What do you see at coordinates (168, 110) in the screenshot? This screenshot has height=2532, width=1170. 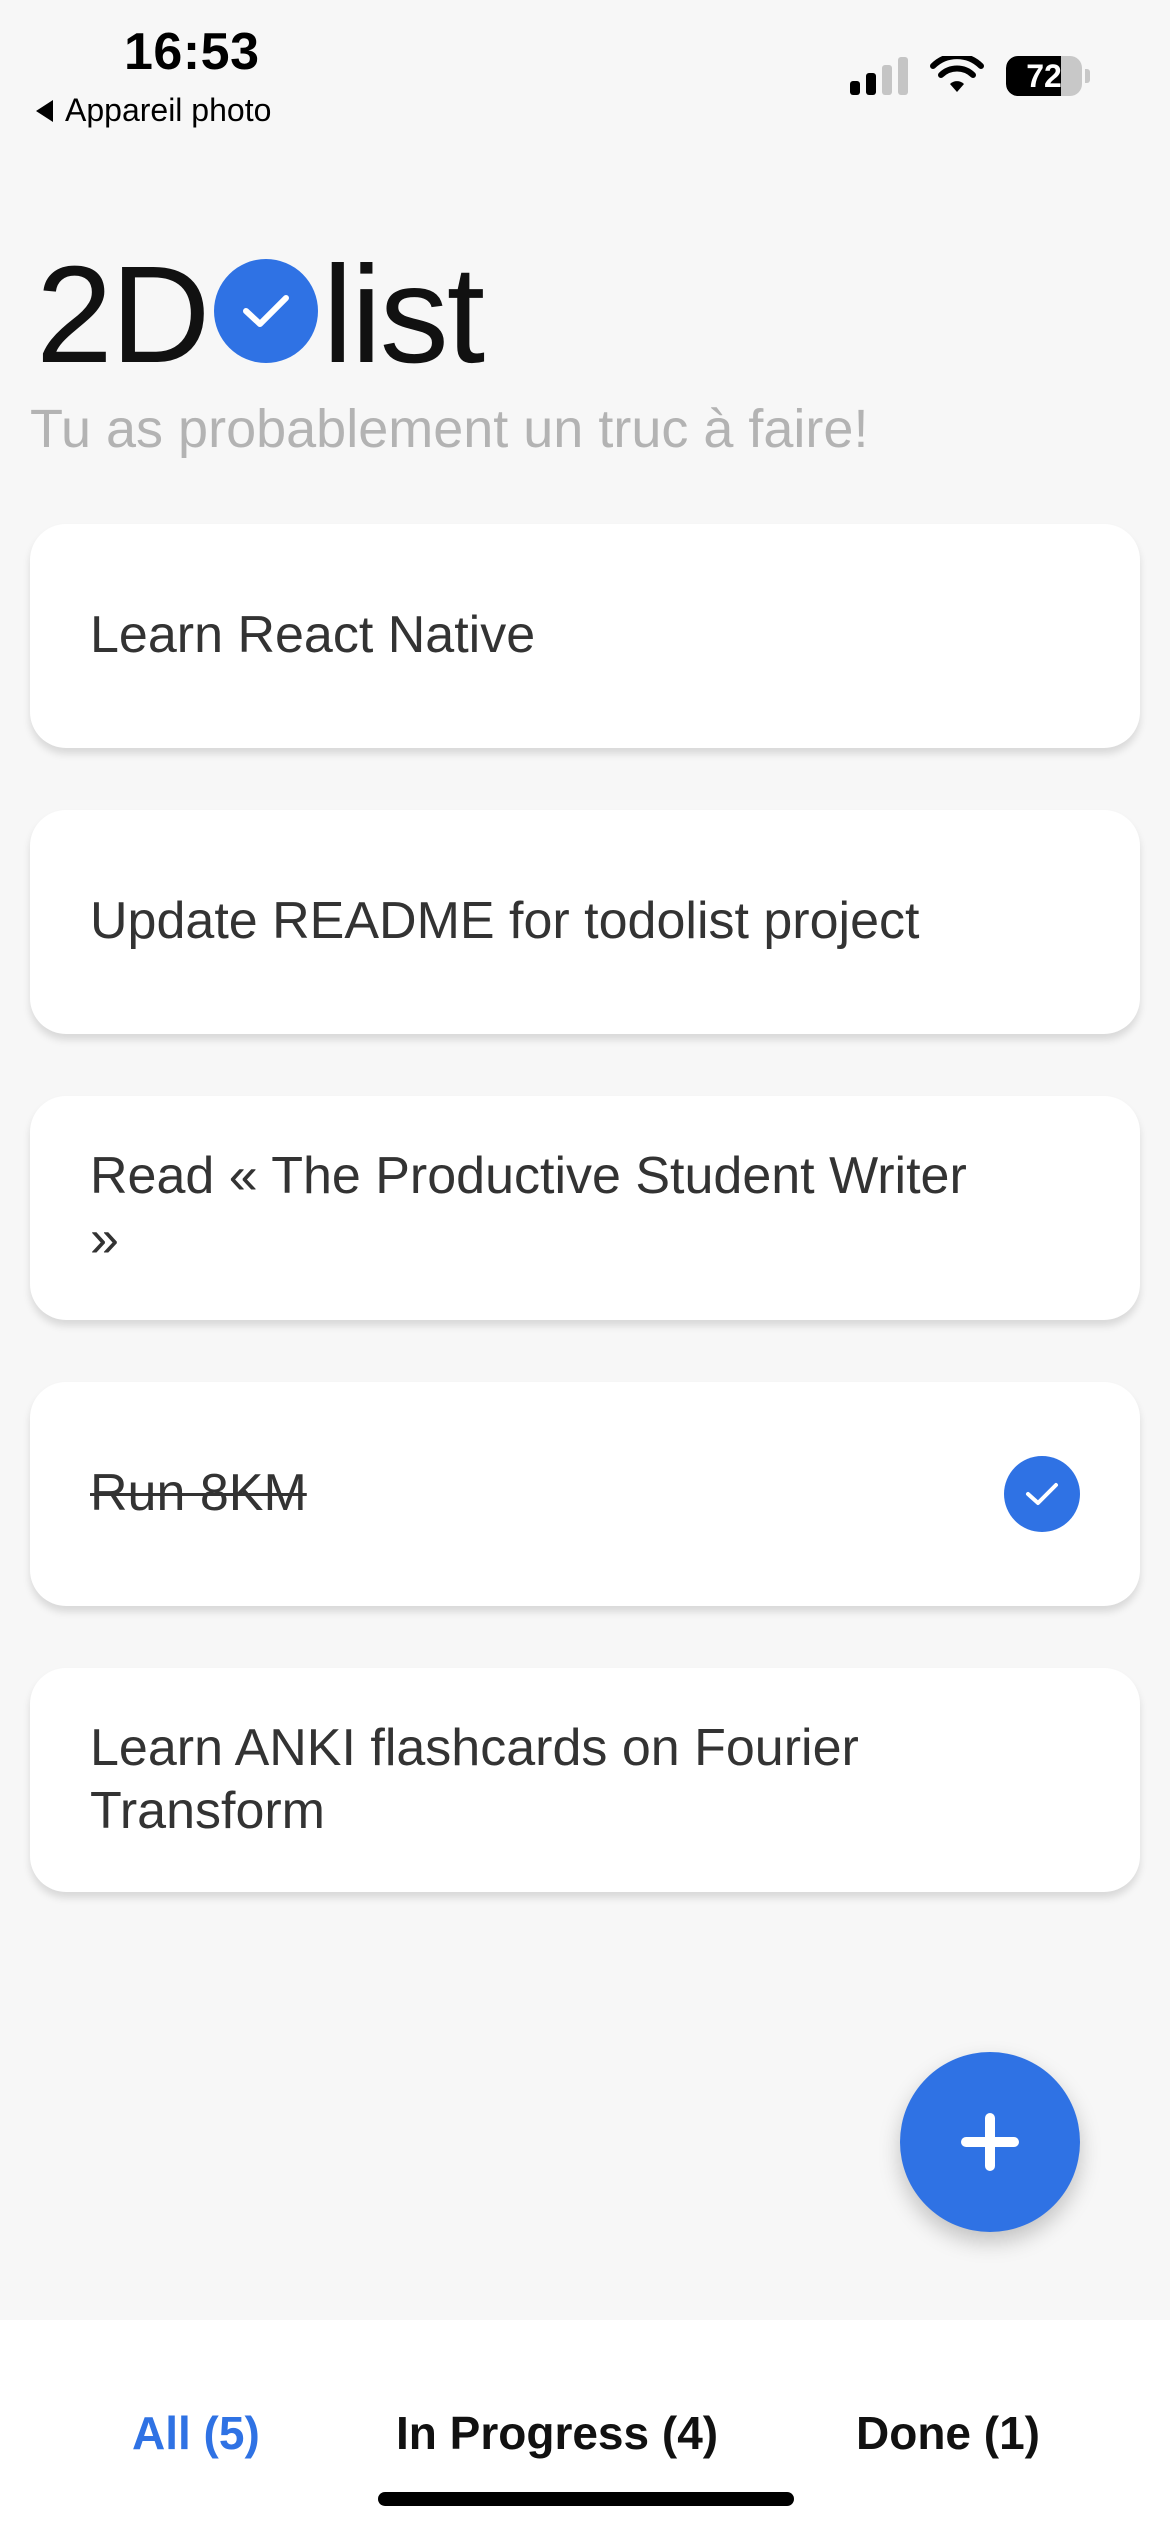 I see `back-app-label: Appareil photo` at bounding box center [168, 110].